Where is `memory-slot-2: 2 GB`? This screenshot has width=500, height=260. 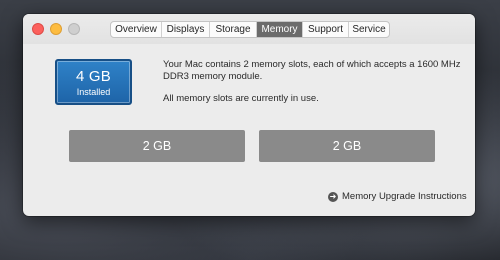 memory-slot-2: 2 GB is located at coordinates (347, 146).